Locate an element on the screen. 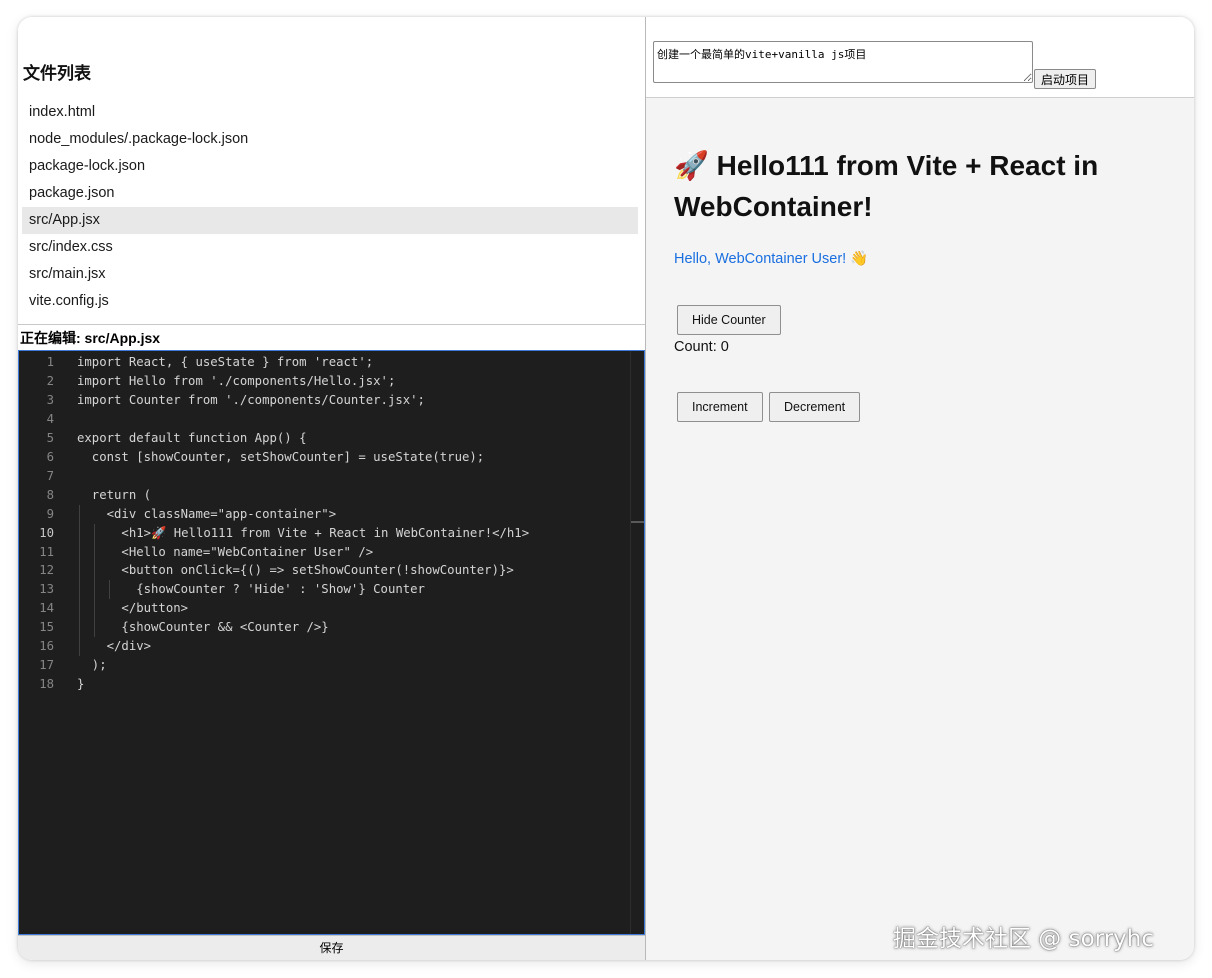 This screenshot has height=978, width=1212. editing-file-label: 正在编辑: src/App.jsx is located at coordinates (331, 337).